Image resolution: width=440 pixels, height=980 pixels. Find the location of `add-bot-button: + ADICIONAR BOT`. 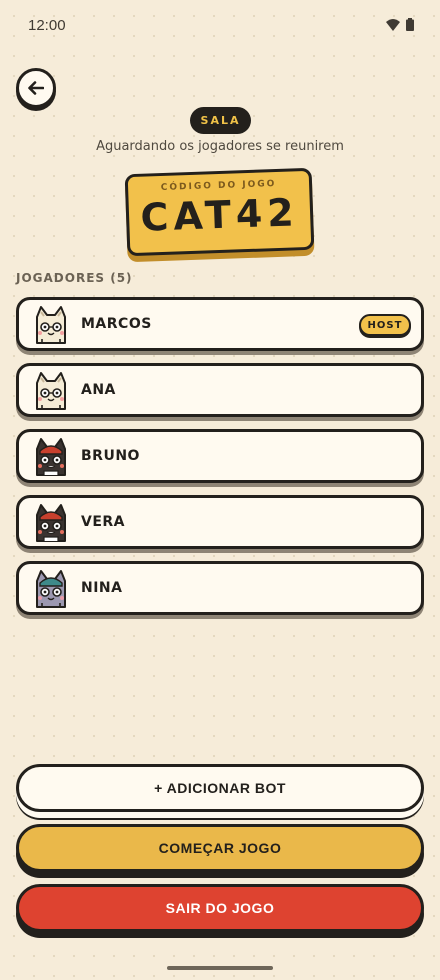

add-bot-button: + ADICIONAR BOT is located at coordinates (220, 788).